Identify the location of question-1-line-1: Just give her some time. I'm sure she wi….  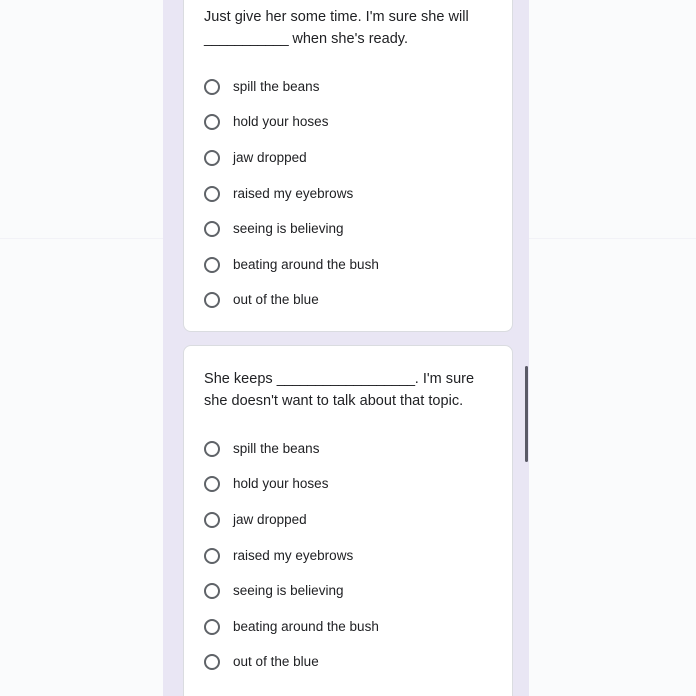
(336, 17).